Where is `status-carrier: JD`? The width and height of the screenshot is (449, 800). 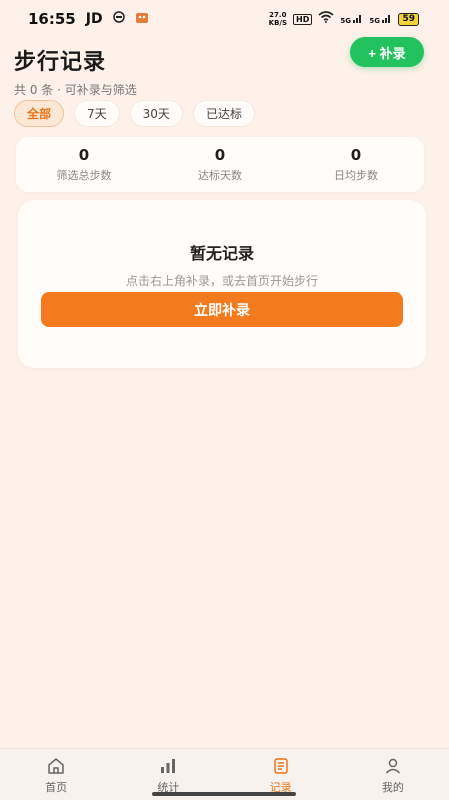 status-carrier: JD is located at coordinates (94, 19).